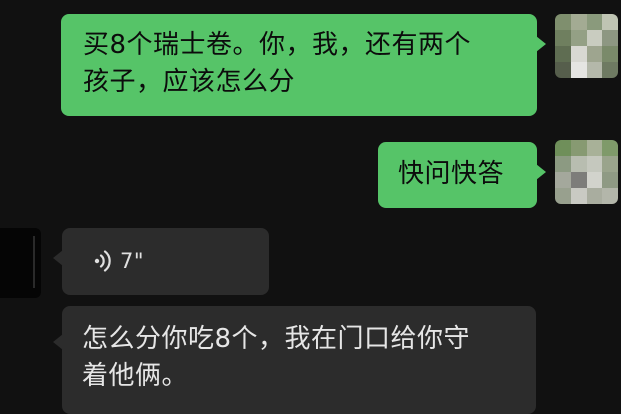 The image size is (621, 414). I want to click on voice-duration: 7", so click(132, 261).